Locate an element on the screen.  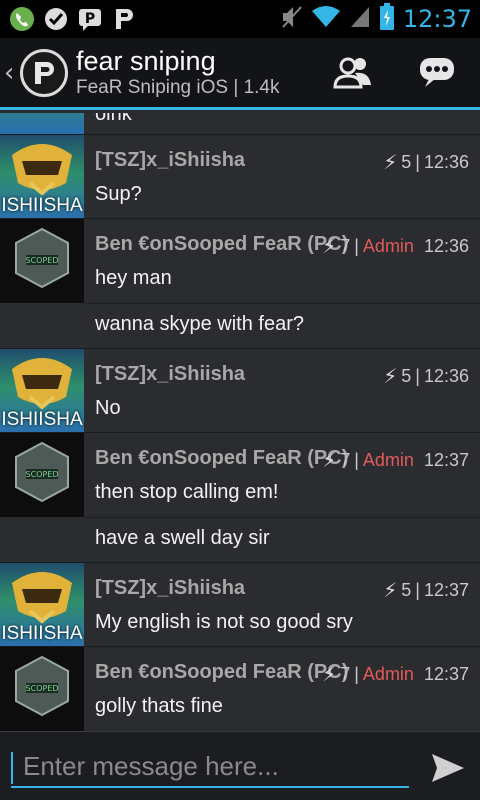
clock: 12:37 is located at coordinates (437, 19).